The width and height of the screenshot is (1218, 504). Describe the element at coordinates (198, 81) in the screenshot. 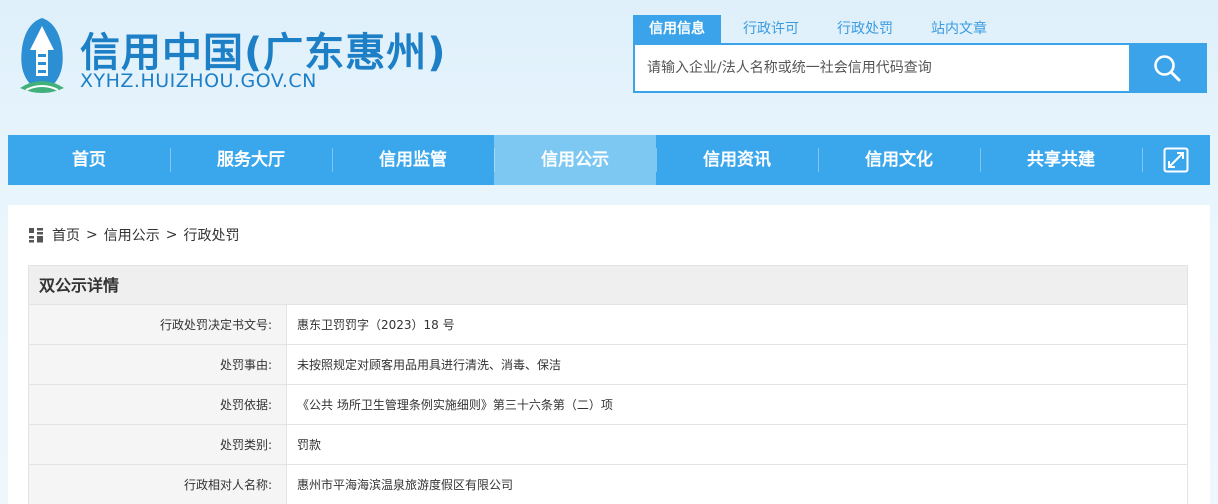

I see `site-url: XYHZ.HUIZHOU.GOV.CN` at that location.